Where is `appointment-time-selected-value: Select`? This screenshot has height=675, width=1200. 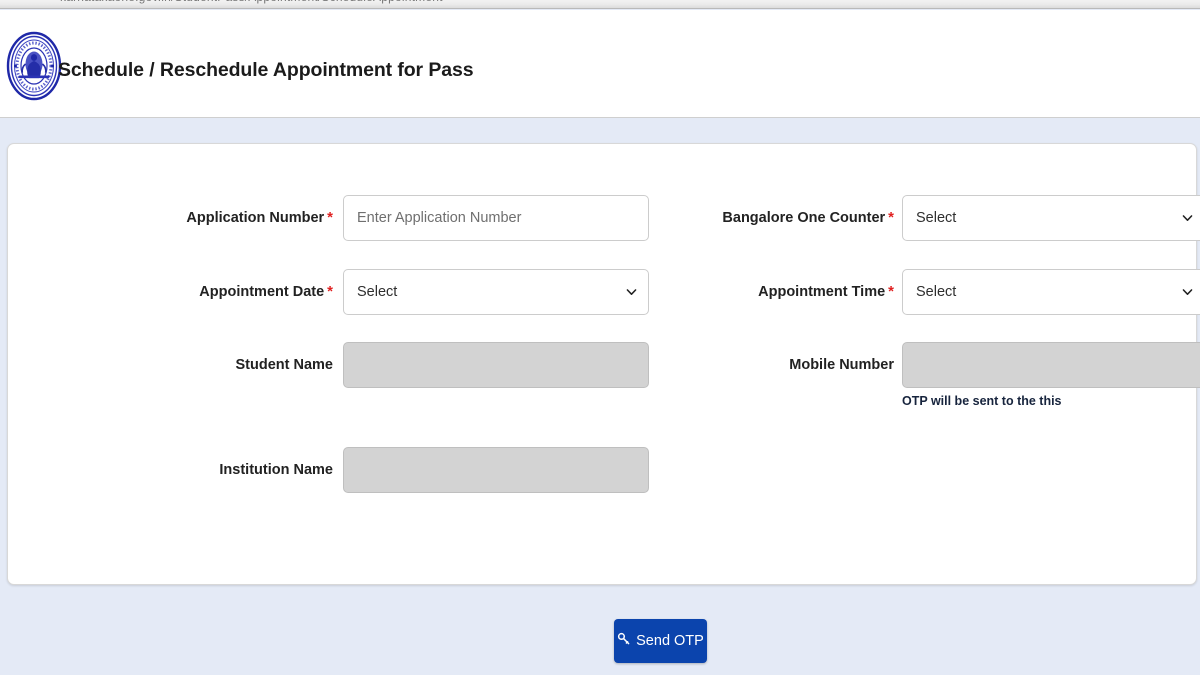
appointment-time-selected-value: Select is located at coordinates (936, 292).